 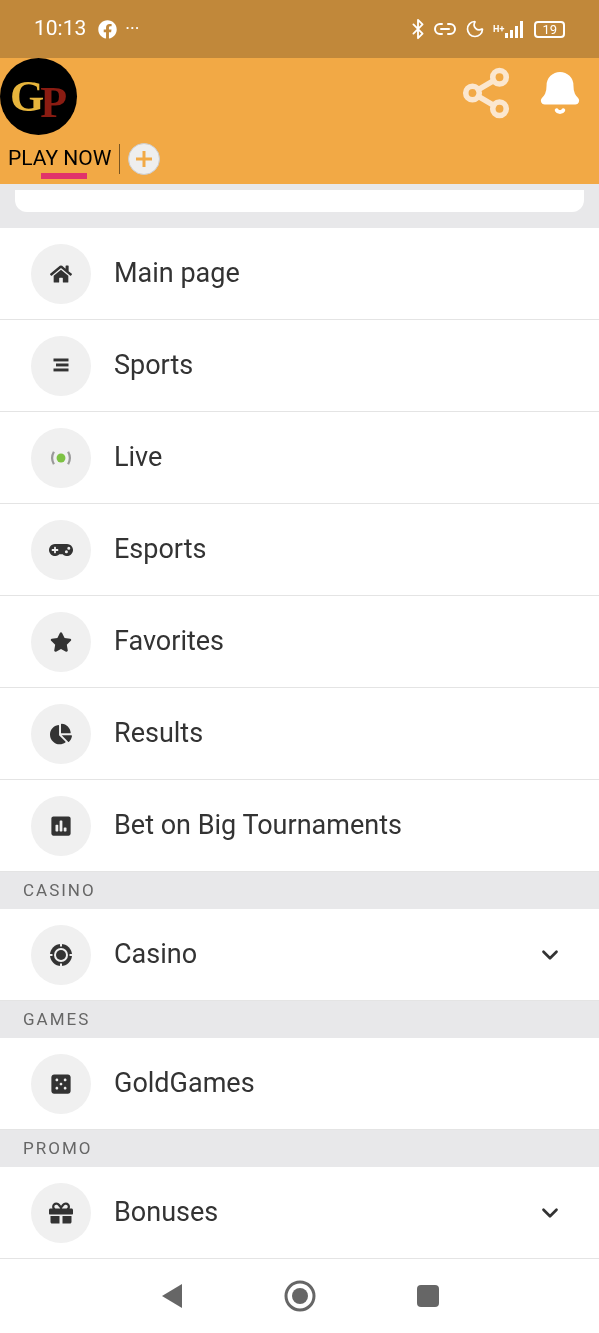 What do you see at coordinates (61, 1083) in the screenshot?
I see `dice-icon` at bounding box center [61, 1083].